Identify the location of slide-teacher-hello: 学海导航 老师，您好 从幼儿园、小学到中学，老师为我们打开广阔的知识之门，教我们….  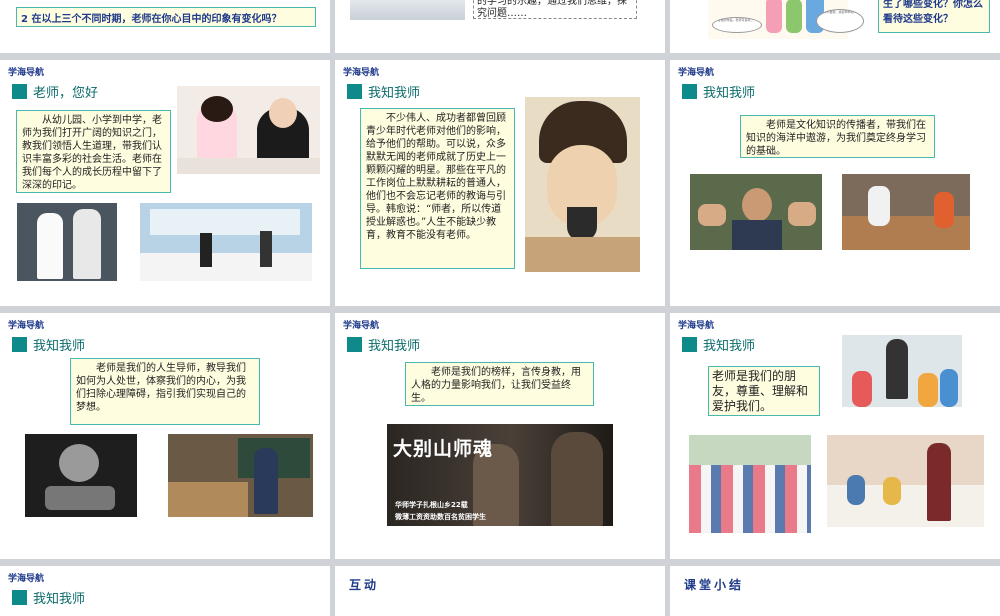
(165, 183).